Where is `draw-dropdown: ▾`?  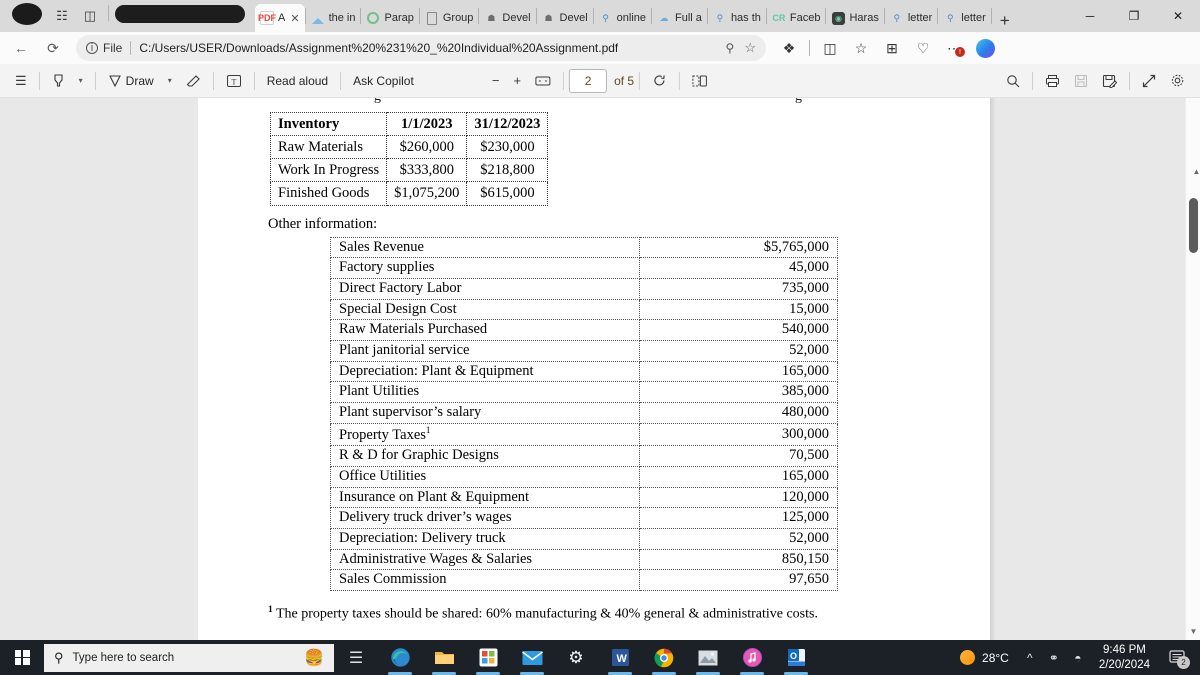 draw-dropdown: ▾ is located at coordinates (170, 81).